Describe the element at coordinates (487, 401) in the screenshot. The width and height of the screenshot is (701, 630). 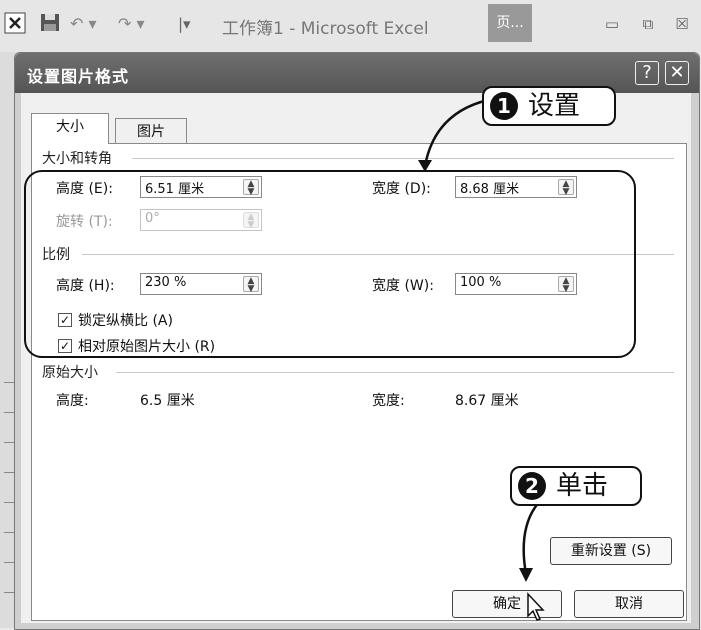
I see `original-width-value: 8.67 厘米` at that location.